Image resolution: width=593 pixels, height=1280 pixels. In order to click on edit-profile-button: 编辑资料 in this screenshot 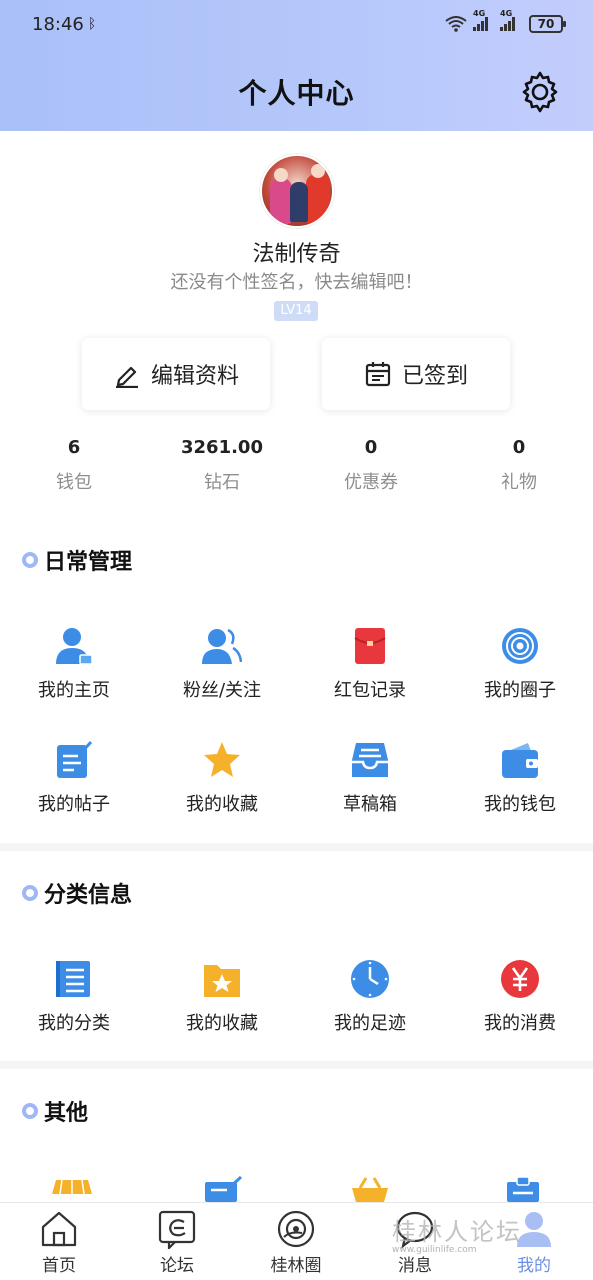, I will do `click(176, 374)`.